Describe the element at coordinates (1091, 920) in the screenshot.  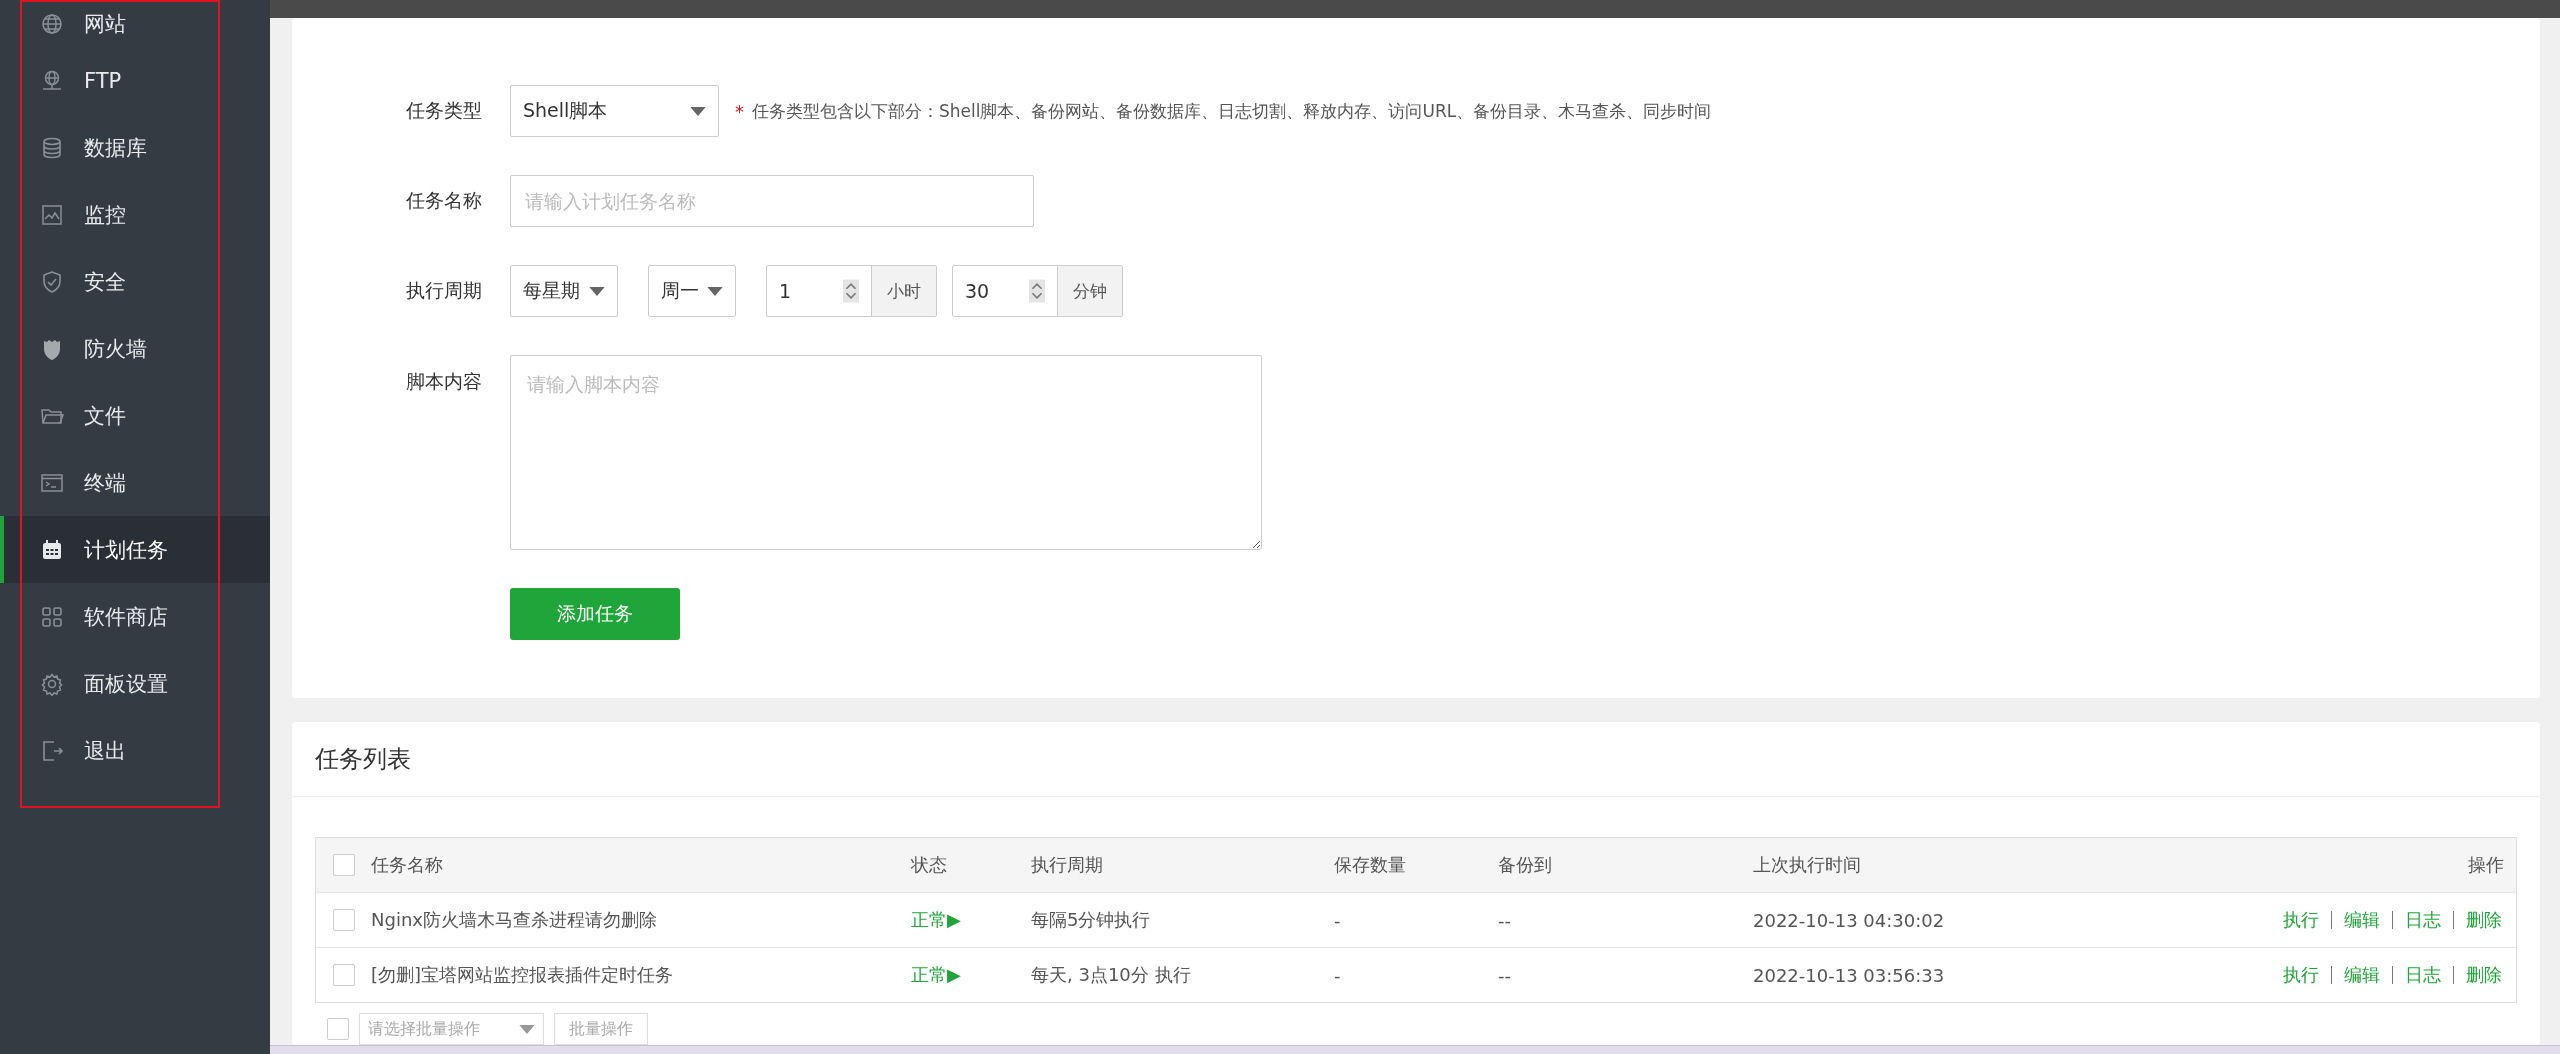
I see `table-cell-text: 每隔5分钟执行` at that location.